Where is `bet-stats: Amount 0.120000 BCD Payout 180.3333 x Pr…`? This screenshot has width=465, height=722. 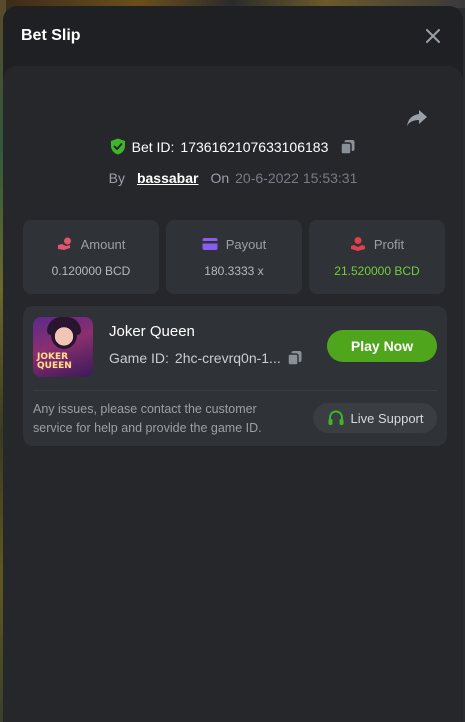 bet-stats: Amount 0.120000 BCD Payout 180.3333 x Pr… is located at coordinates (234, 257).